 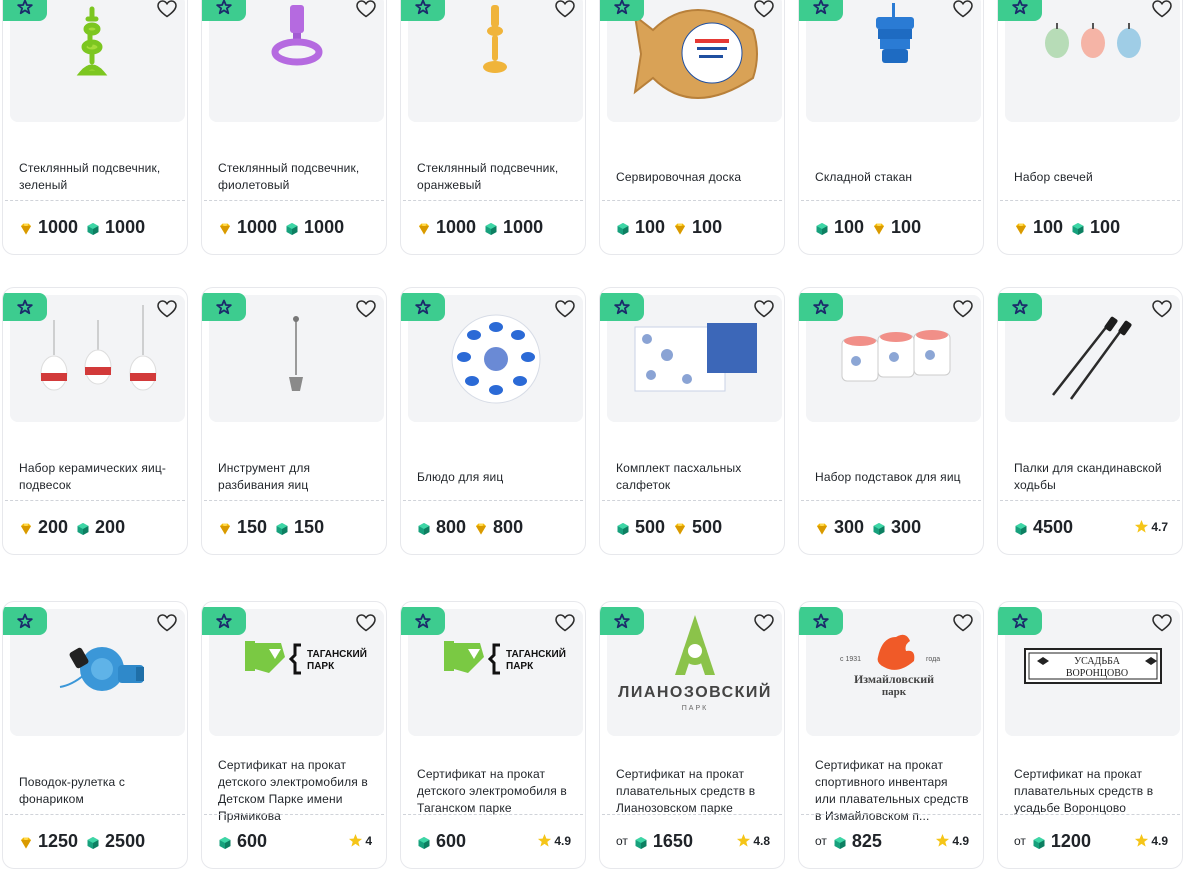 I want to click on product-card: Палки для скандинавской ходьбы 4500 4.7, so click(x=1090, y=421).